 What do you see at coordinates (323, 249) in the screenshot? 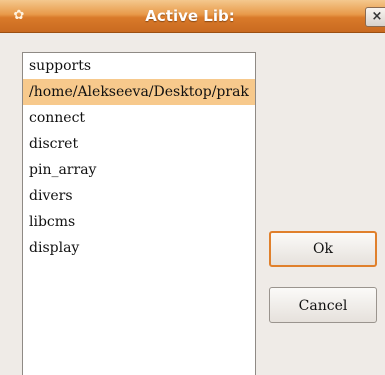
I see `ok-button: Ok` at bounding box center [323, 249].